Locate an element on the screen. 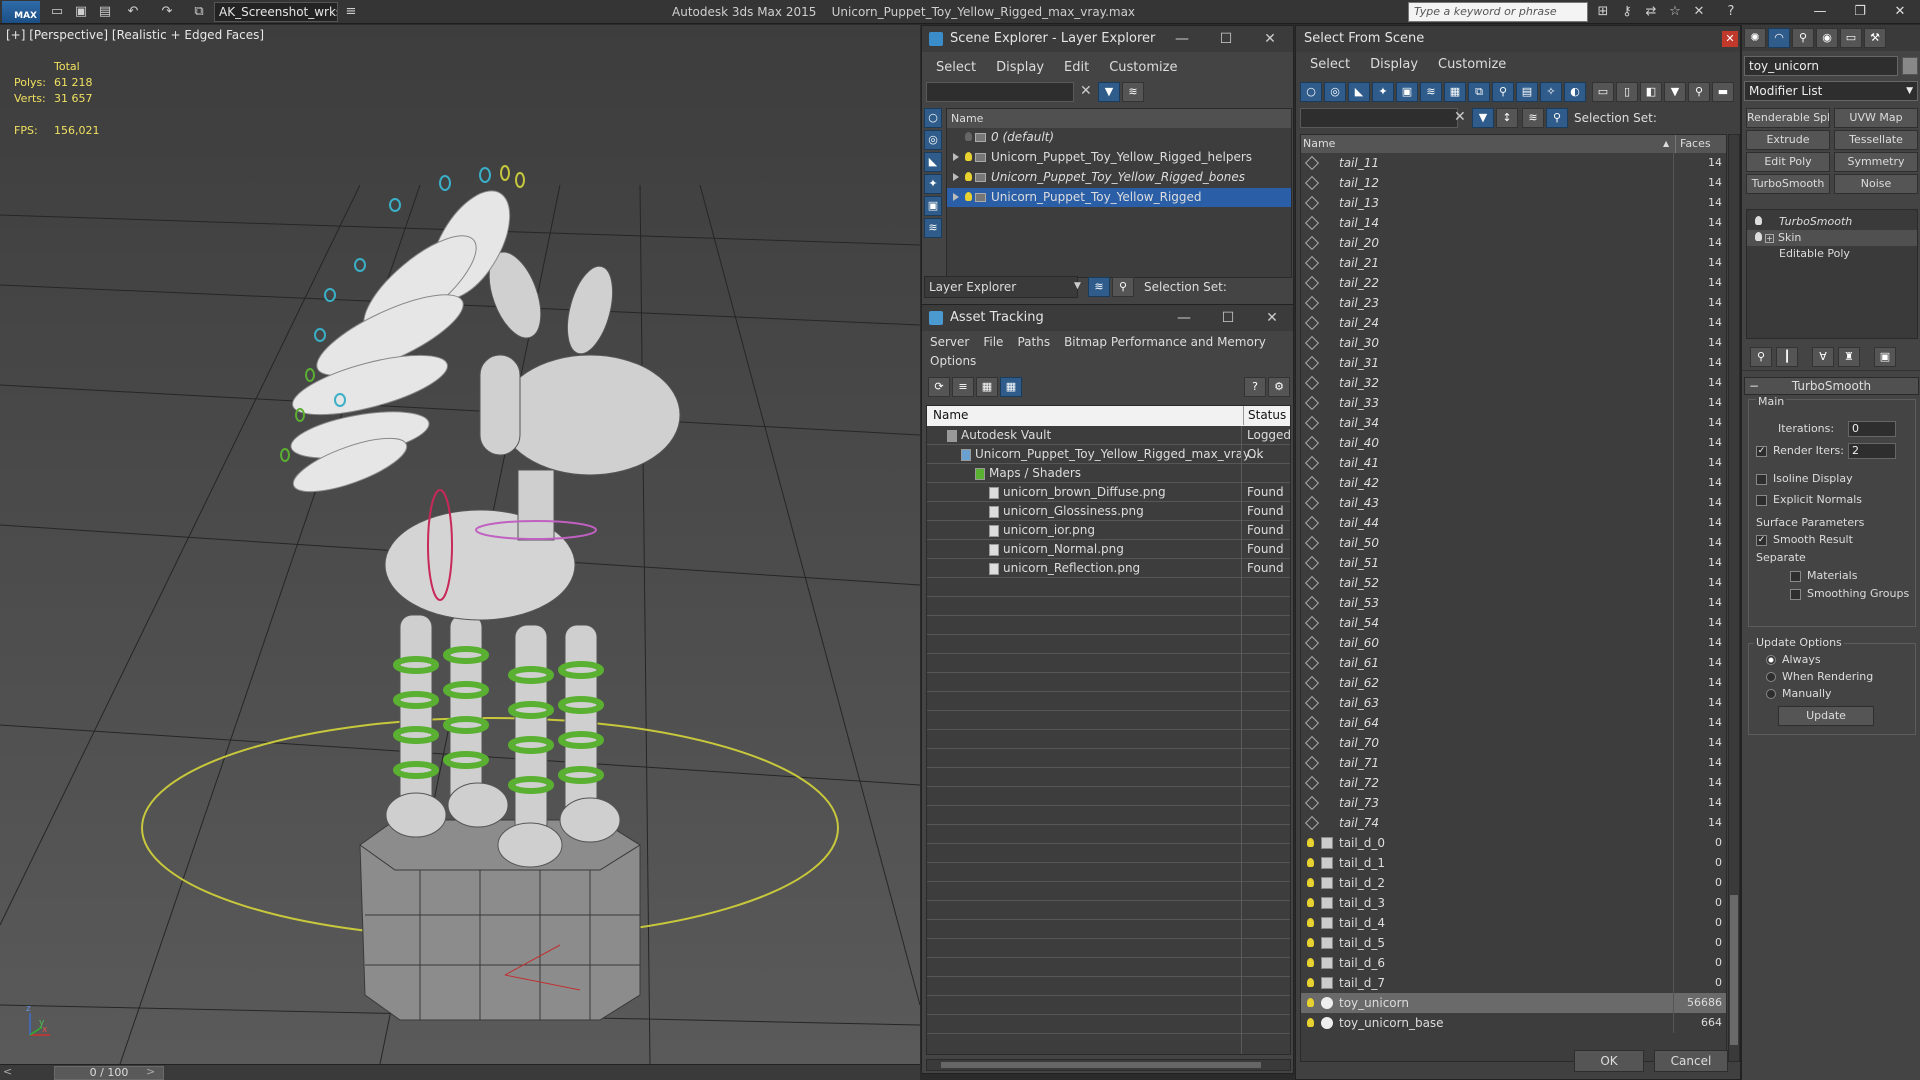 This screenshot has height=1080, width=1920. scene-object-row: tail_d_4 0 is located at coordinates (1513, 923).